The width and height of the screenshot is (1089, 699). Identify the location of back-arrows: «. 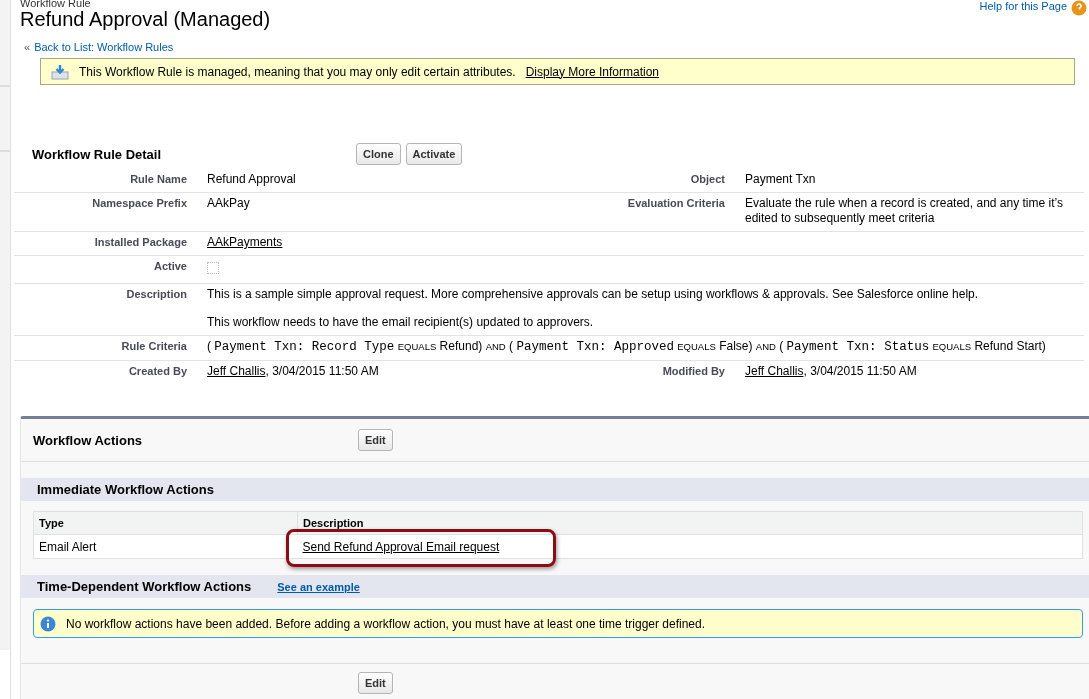
(27, 47).